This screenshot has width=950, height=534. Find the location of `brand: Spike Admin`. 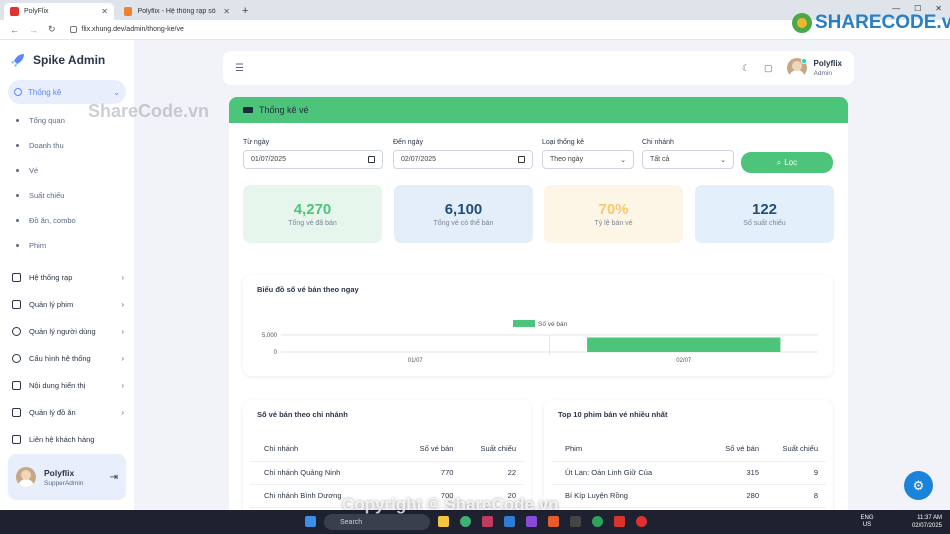

brand: Spike Admin is located at coordinates (67, 60).